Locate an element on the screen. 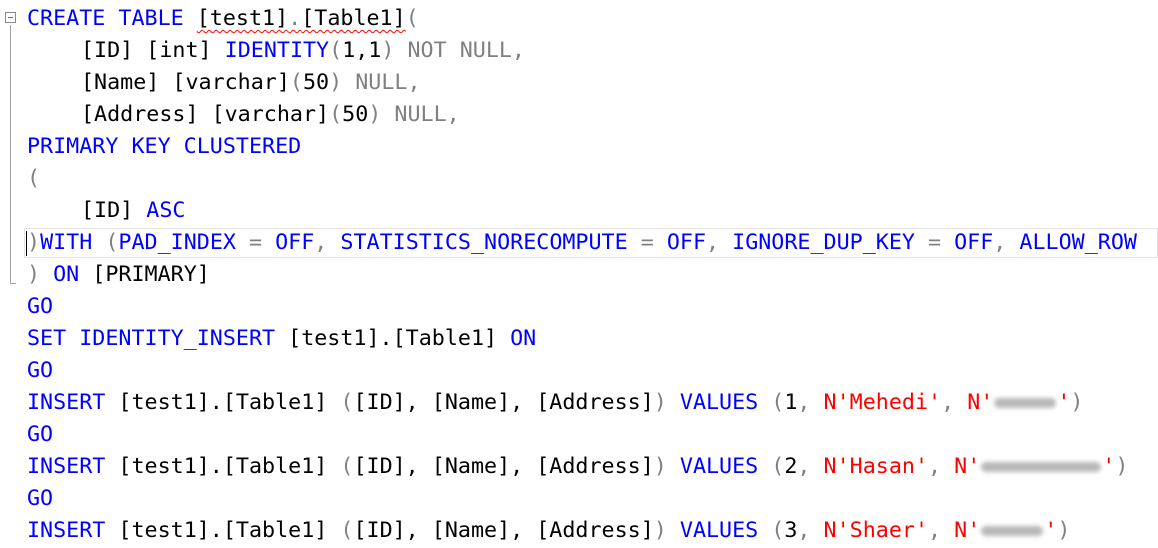 This screenshot has height=548, width=1158. code-line-2: [ID] [int] IDENTITY(1,1) NOT NULL, is located at coordinates (276, 51).